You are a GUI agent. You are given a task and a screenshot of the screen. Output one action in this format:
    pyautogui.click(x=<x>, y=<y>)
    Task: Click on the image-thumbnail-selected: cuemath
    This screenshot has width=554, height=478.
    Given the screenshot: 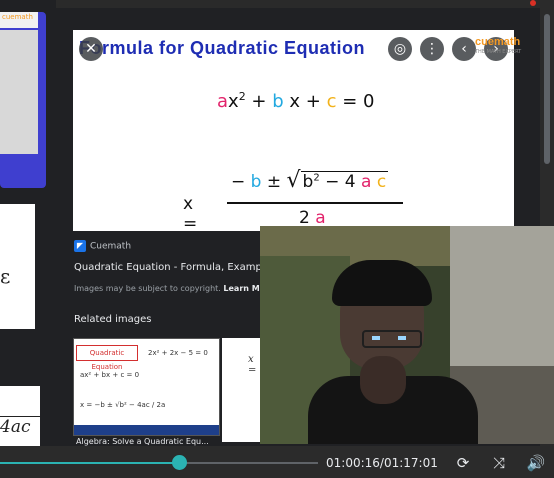 What is the action you would take?
    pyautogui.click(x=23, y=100)
    